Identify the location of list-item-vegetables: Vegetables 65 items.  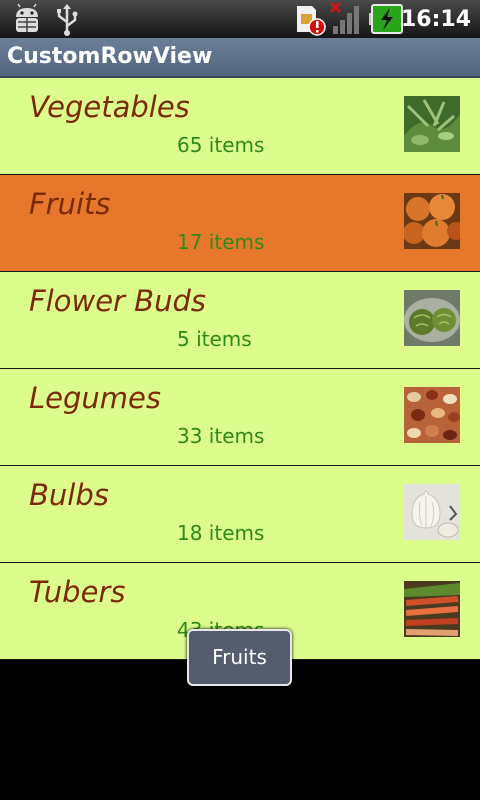
(240, 126).